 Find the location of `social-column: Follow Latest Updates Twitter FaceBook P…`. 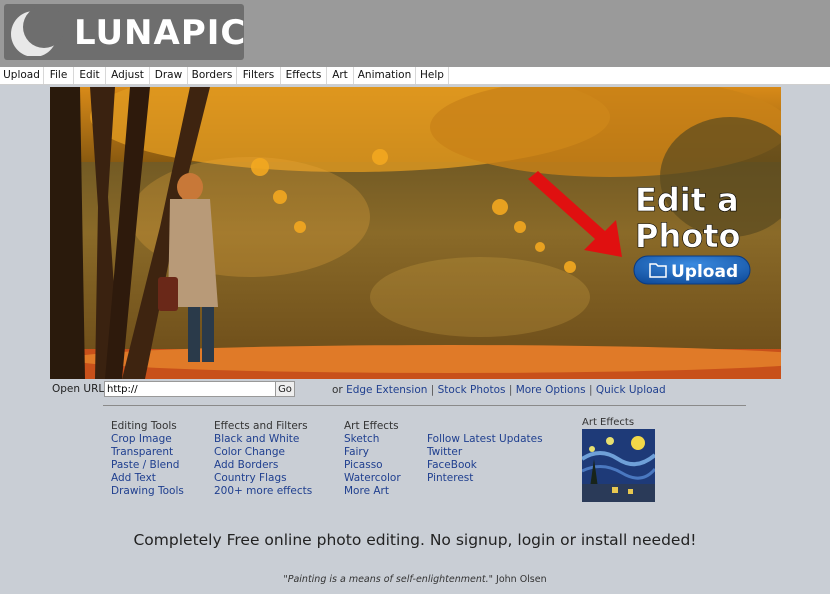

social-column: Follow Latest Updates Twitter FaceBook P… is located at coordinates (485, 459).